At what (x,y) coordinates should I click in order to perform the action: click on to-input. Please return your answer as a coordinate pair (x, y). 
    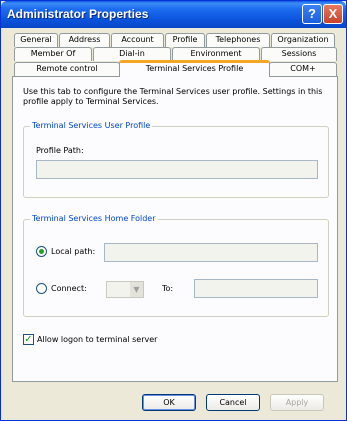
    Looking at the image, I should click on (256, 288).